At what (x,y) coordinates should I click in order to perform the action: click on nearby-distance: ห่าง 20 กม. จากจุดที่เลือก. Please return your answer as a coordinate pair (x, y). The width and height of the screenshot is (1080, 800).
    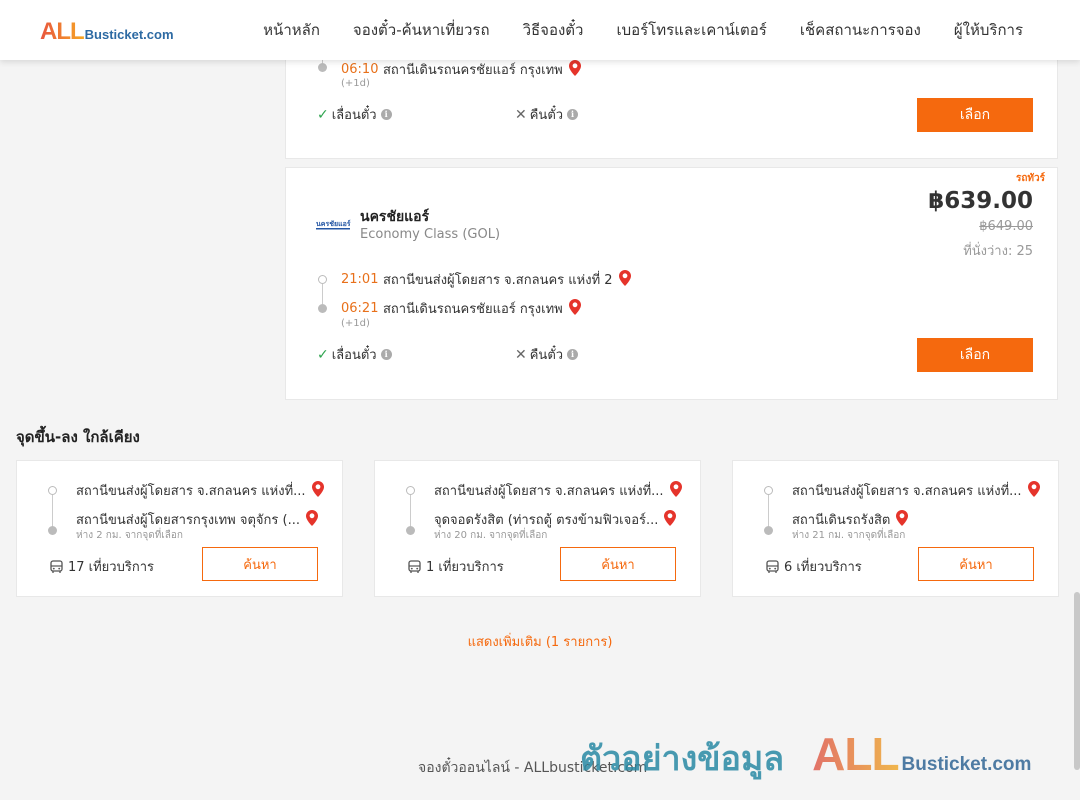
    Looking at the image, I should click on (491, 535).